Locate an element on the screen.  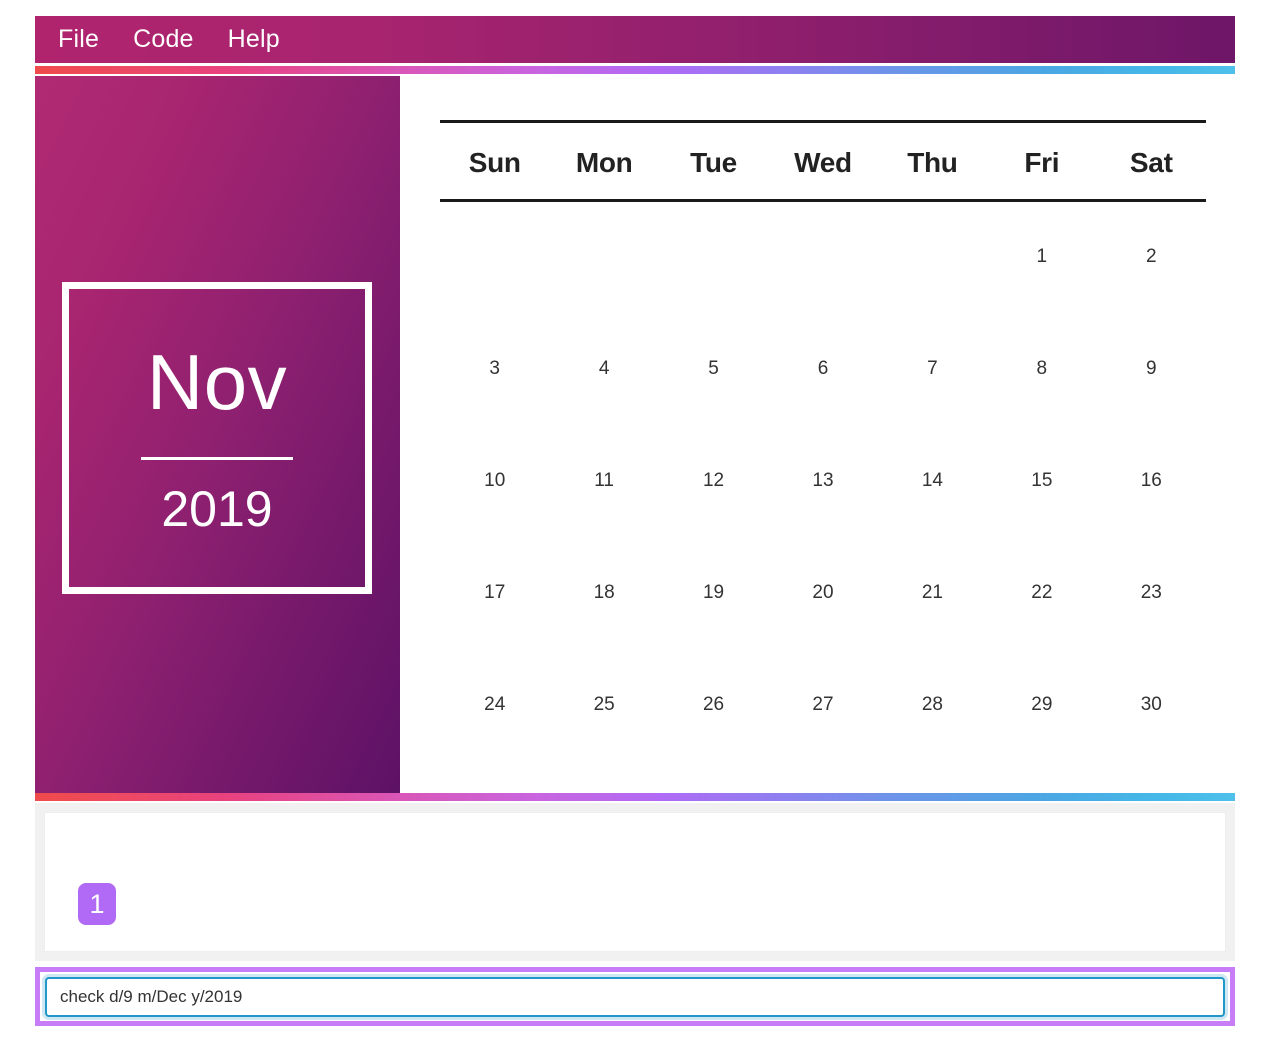
calendar-week-row: 10 11 12 13 14 15 16 is located at coordinates (823, 481).